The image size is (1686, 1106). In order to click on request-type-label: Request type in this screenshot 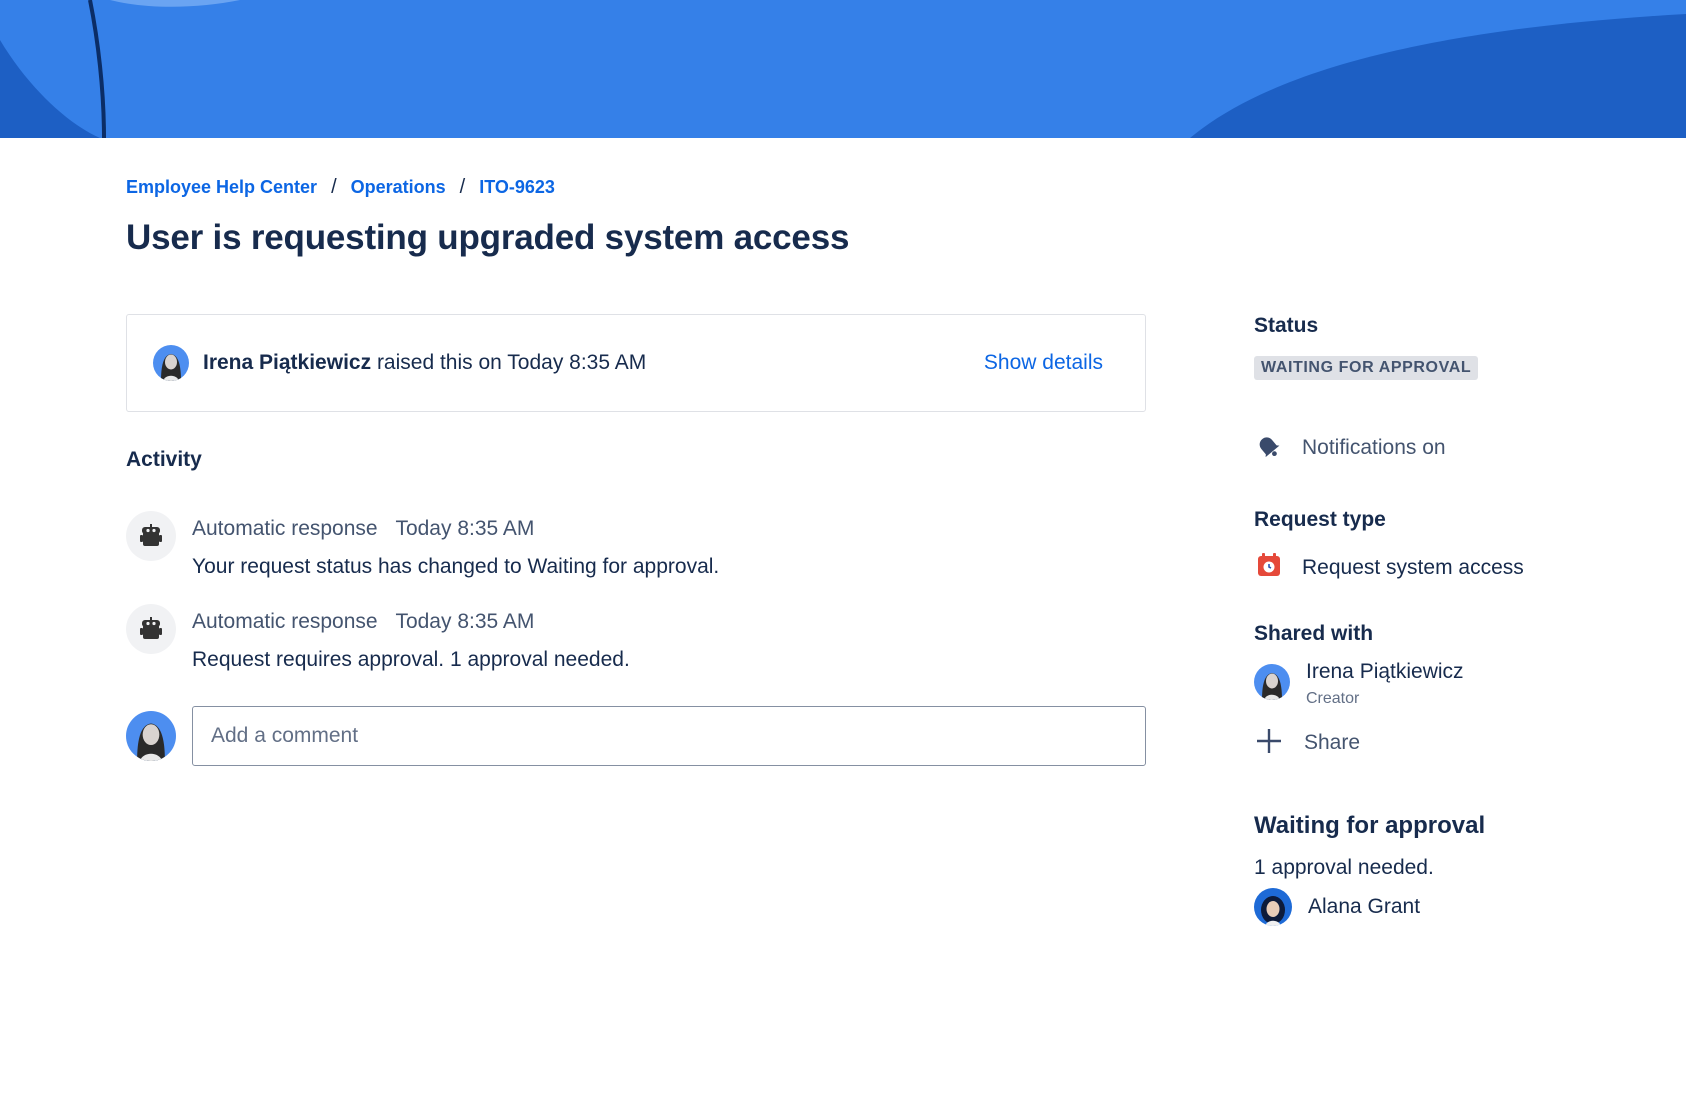, I will do `click(1320, 519)`.